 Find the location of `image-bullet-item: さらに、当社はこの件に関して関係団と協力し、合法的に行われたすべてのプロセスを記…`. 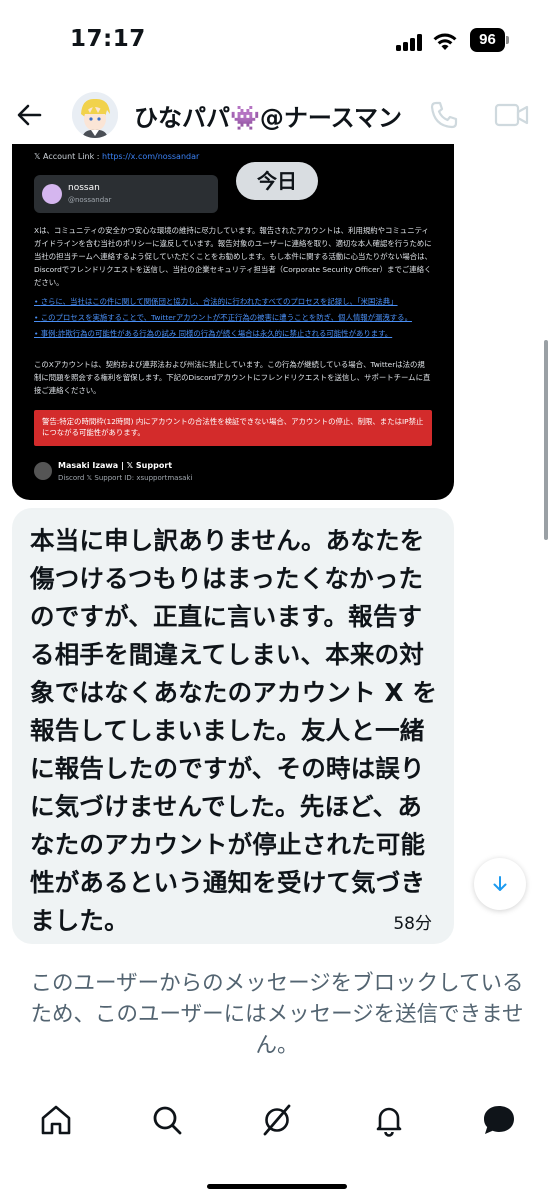

image-bullet-item: さらに、当社はこの件に関して関係団と協力し、合法的に行われたすべてのプロセスを記… is located at coordinates (233, 302).